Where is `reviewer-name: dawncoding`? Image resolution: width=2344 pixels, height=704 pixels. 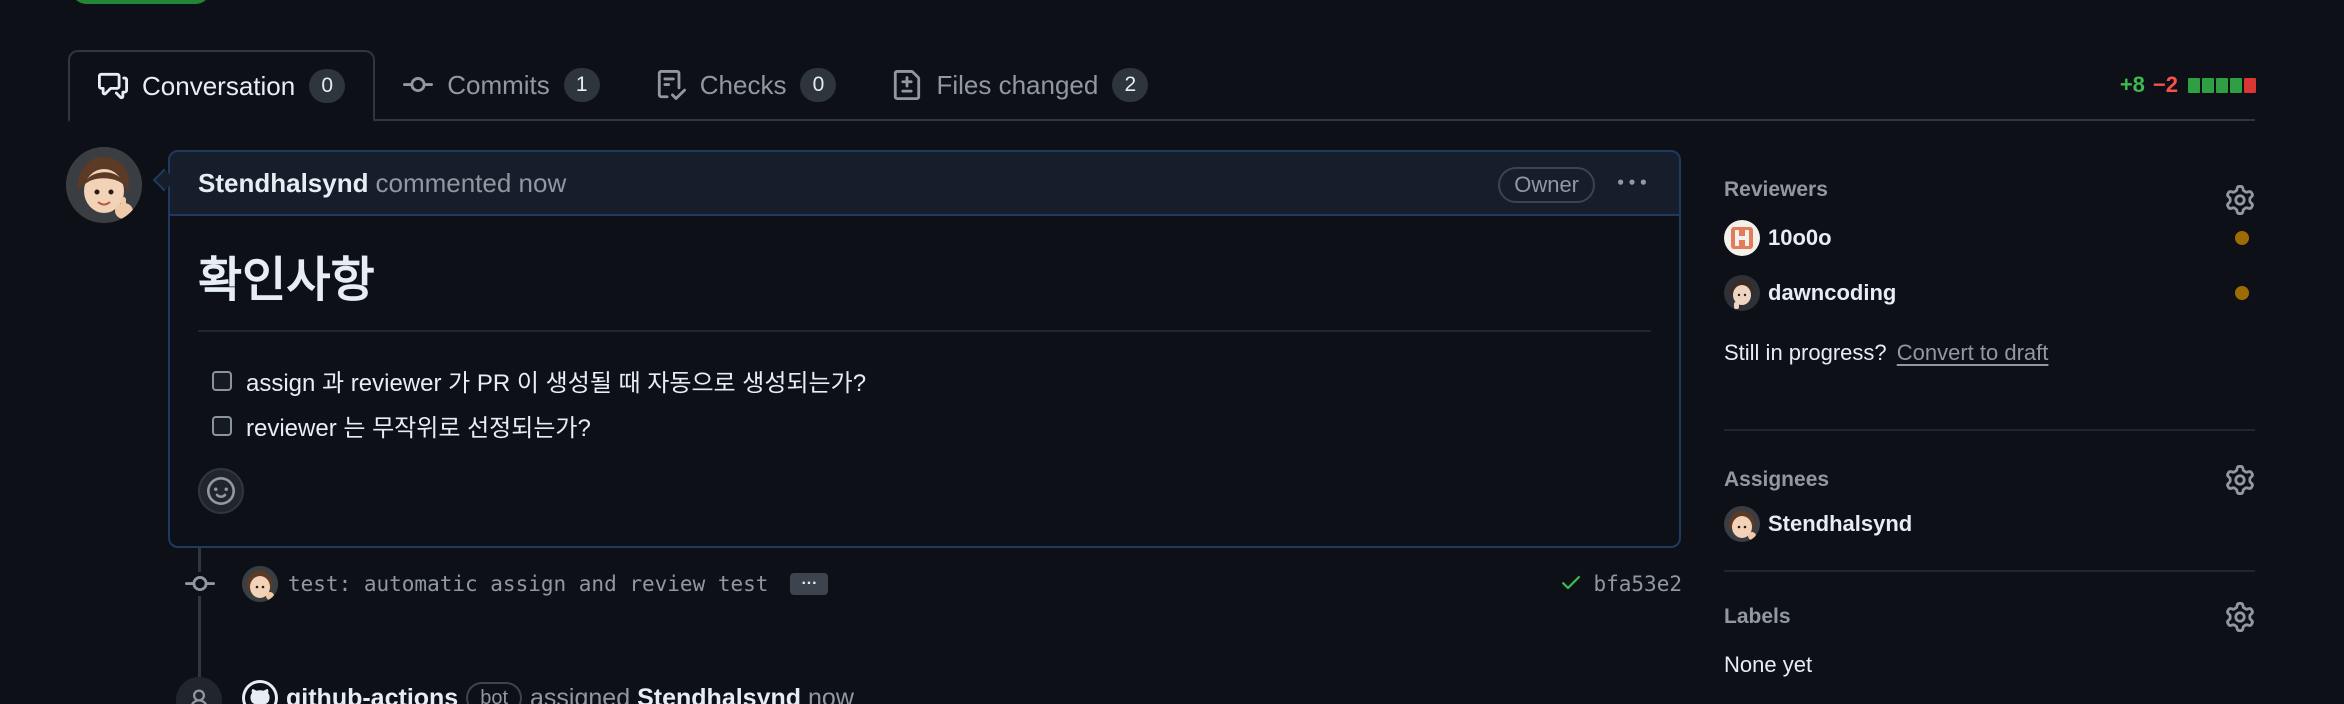 reviewer-name: dawncoding is located at coordinates (1832, 292).